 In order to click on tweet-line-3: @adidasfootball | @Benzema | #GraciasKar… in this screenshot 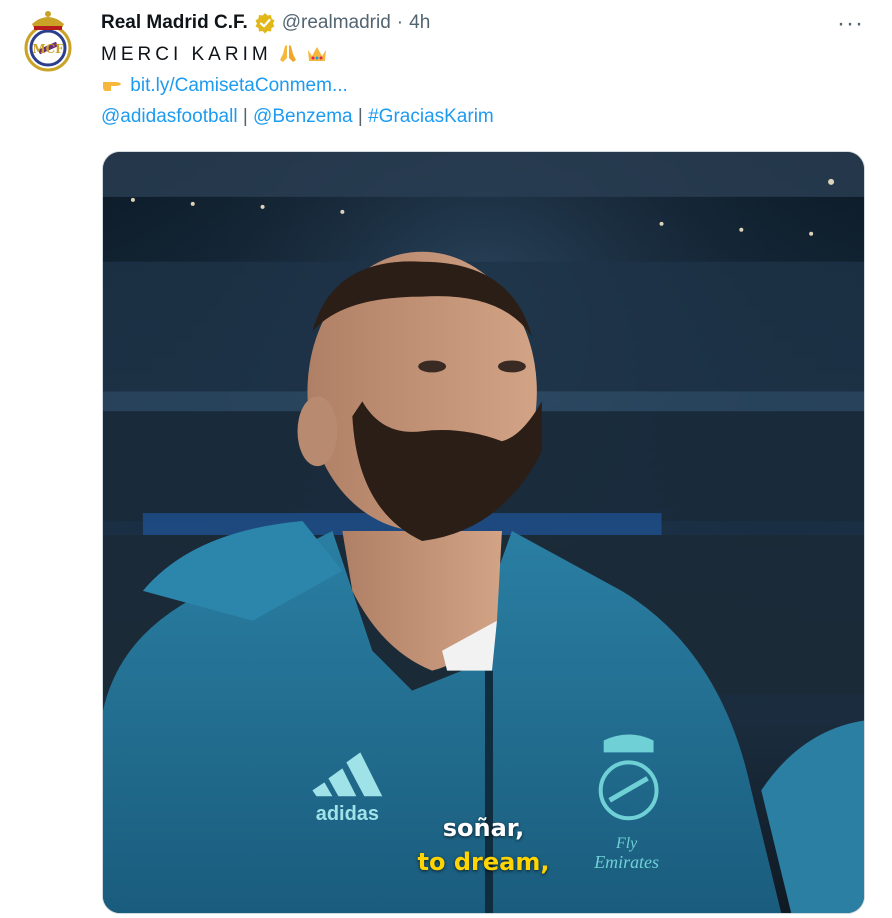, I will do `click(461, 117)`.